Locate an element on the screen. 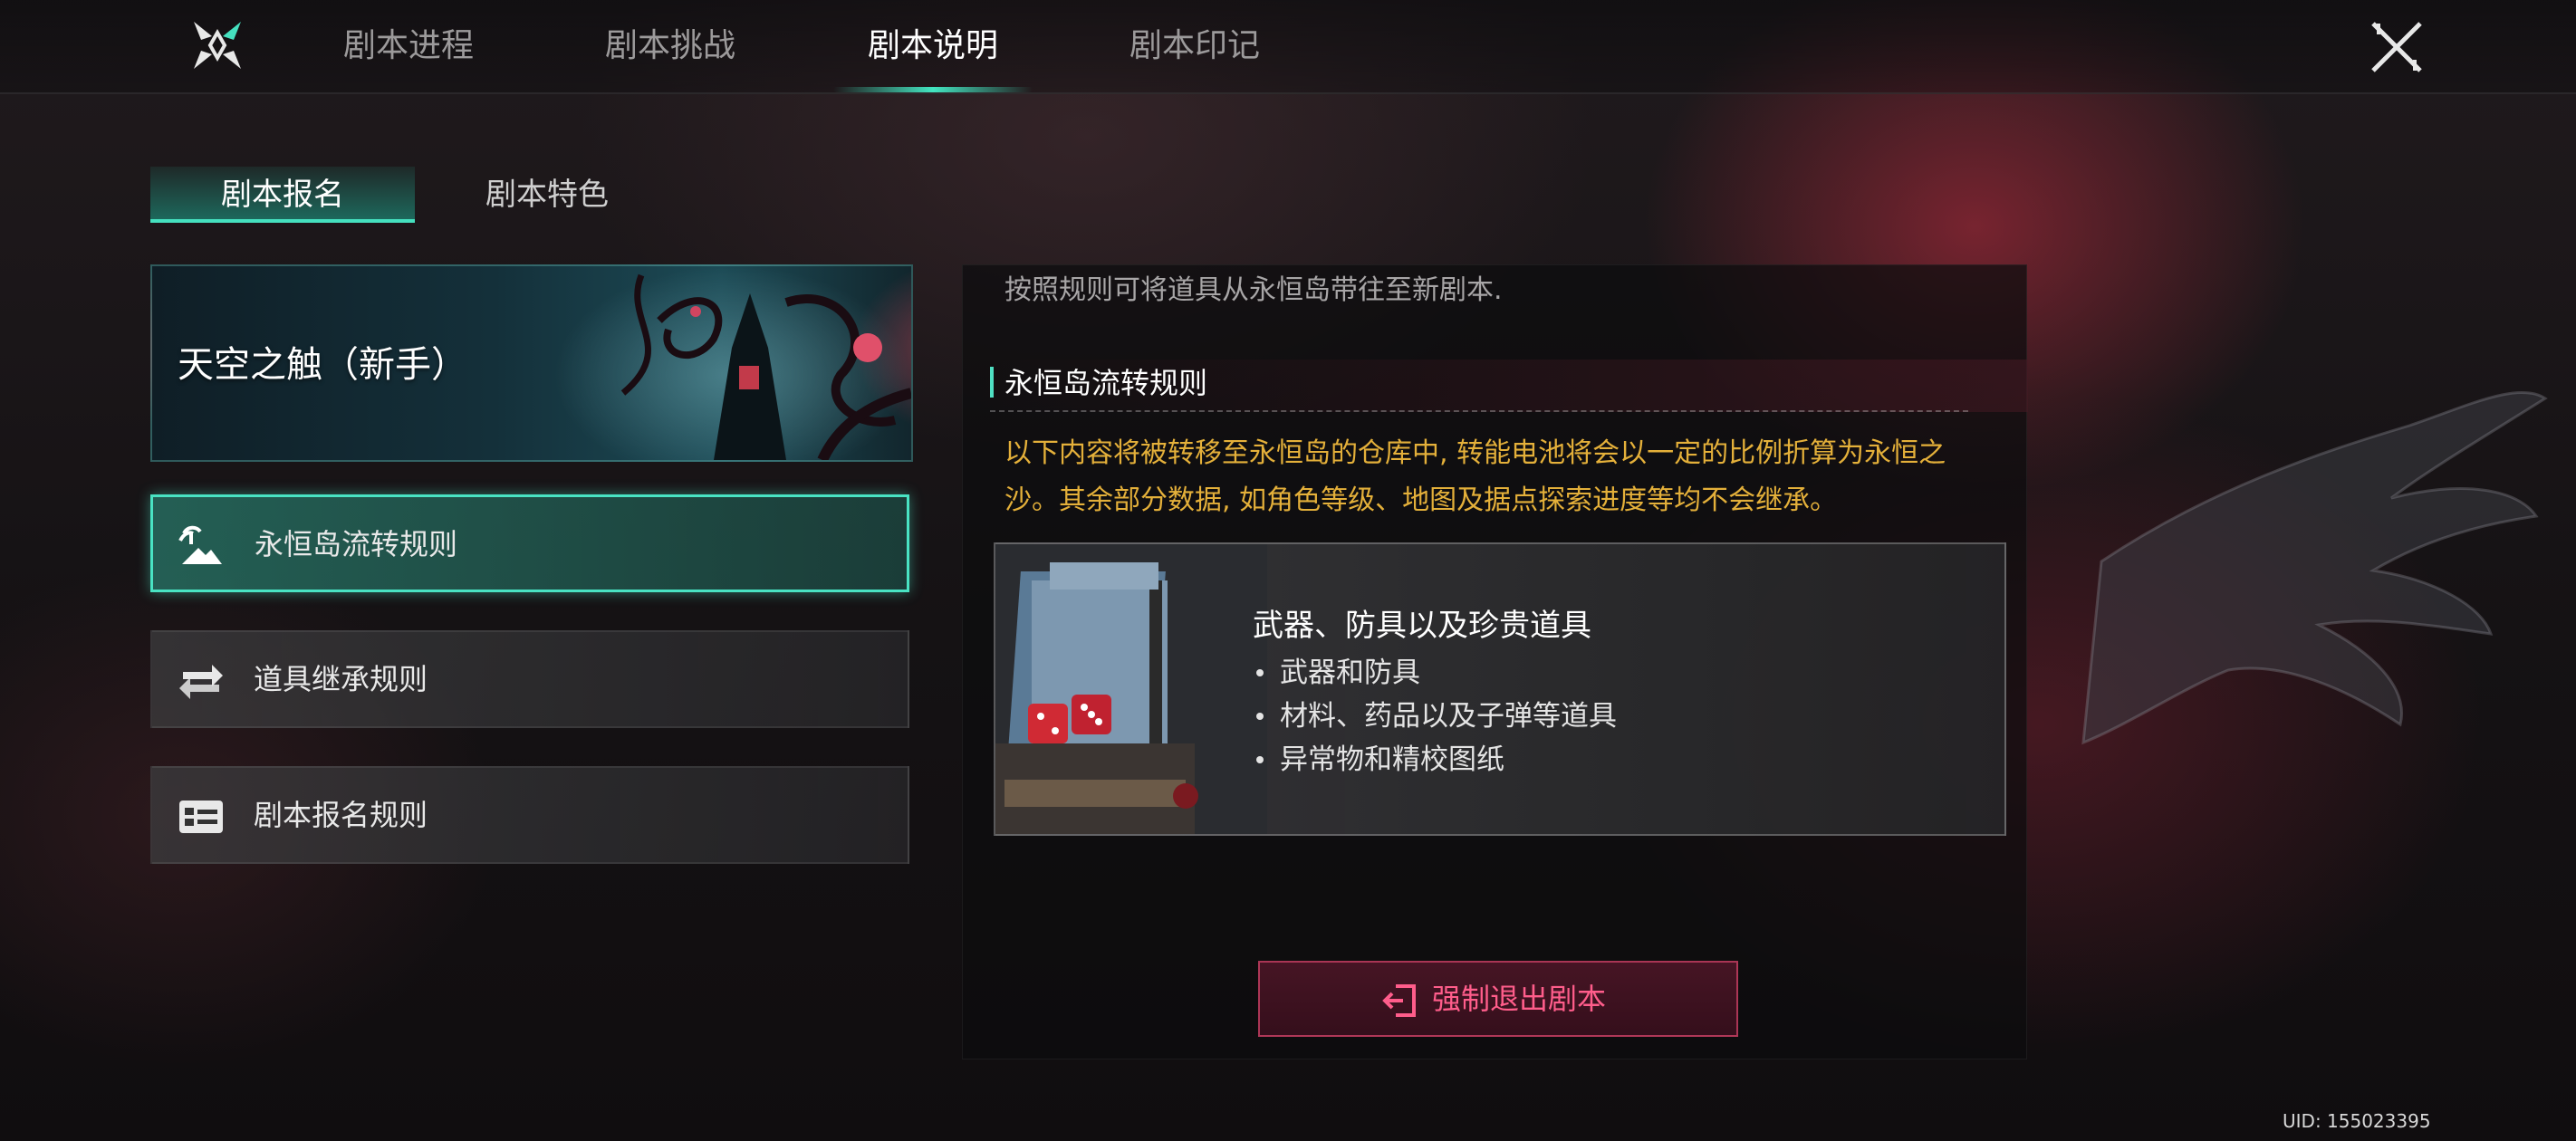 This screenshot has width=2576, height=1141. transfer-item-card: 武器、防具以及珍贵道具 武器和防具 材料、药品以及子弹等道具 异常物和精校图纸 is located at coordinates (1500, 689).